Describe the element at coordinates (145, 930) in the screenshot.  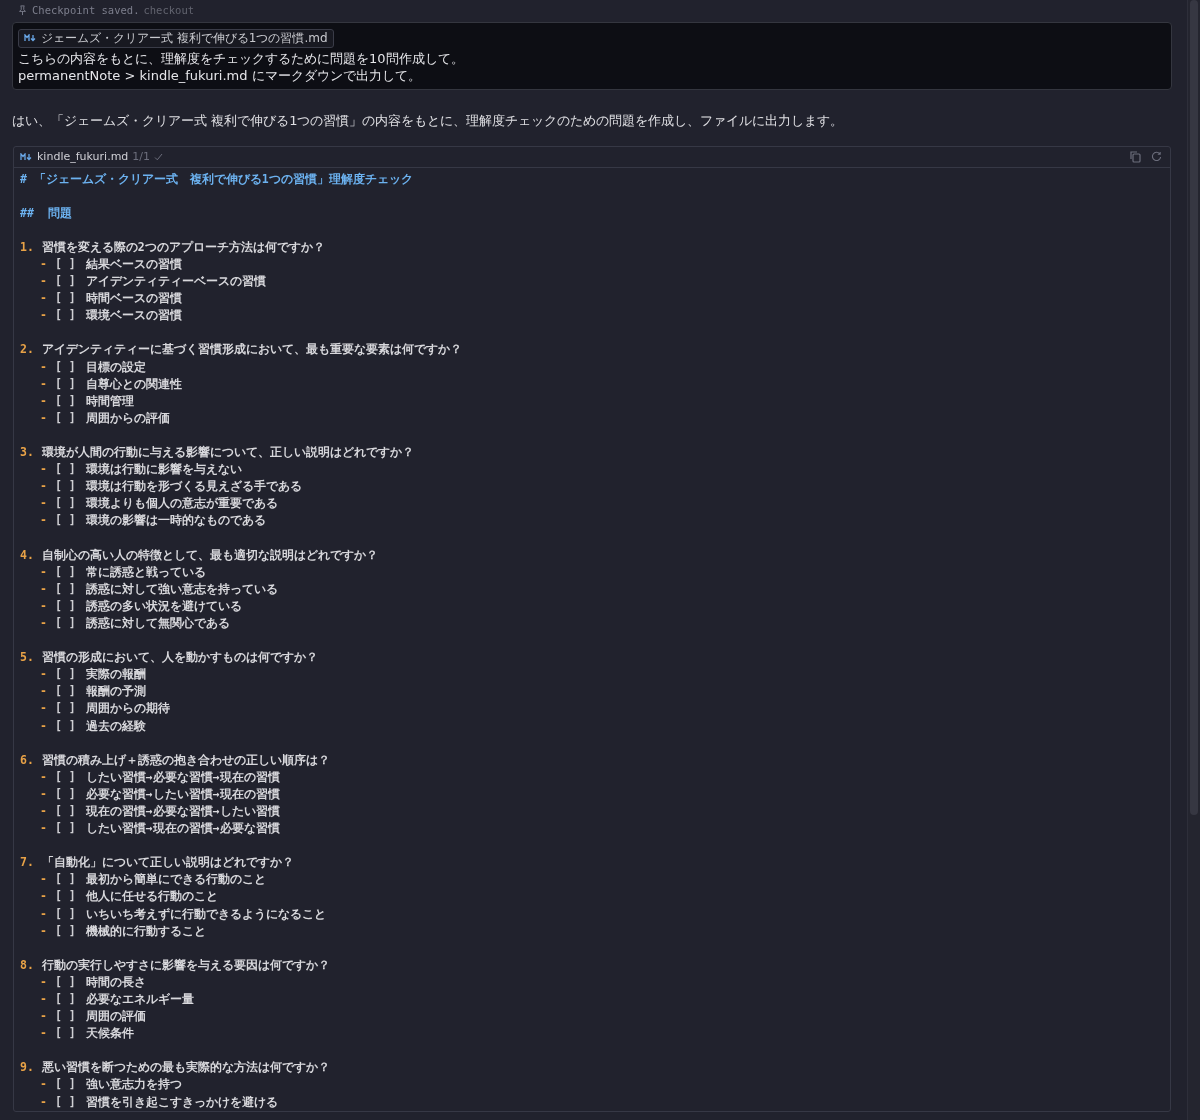
I see `option-text: 機械的に行動すること` at that location.